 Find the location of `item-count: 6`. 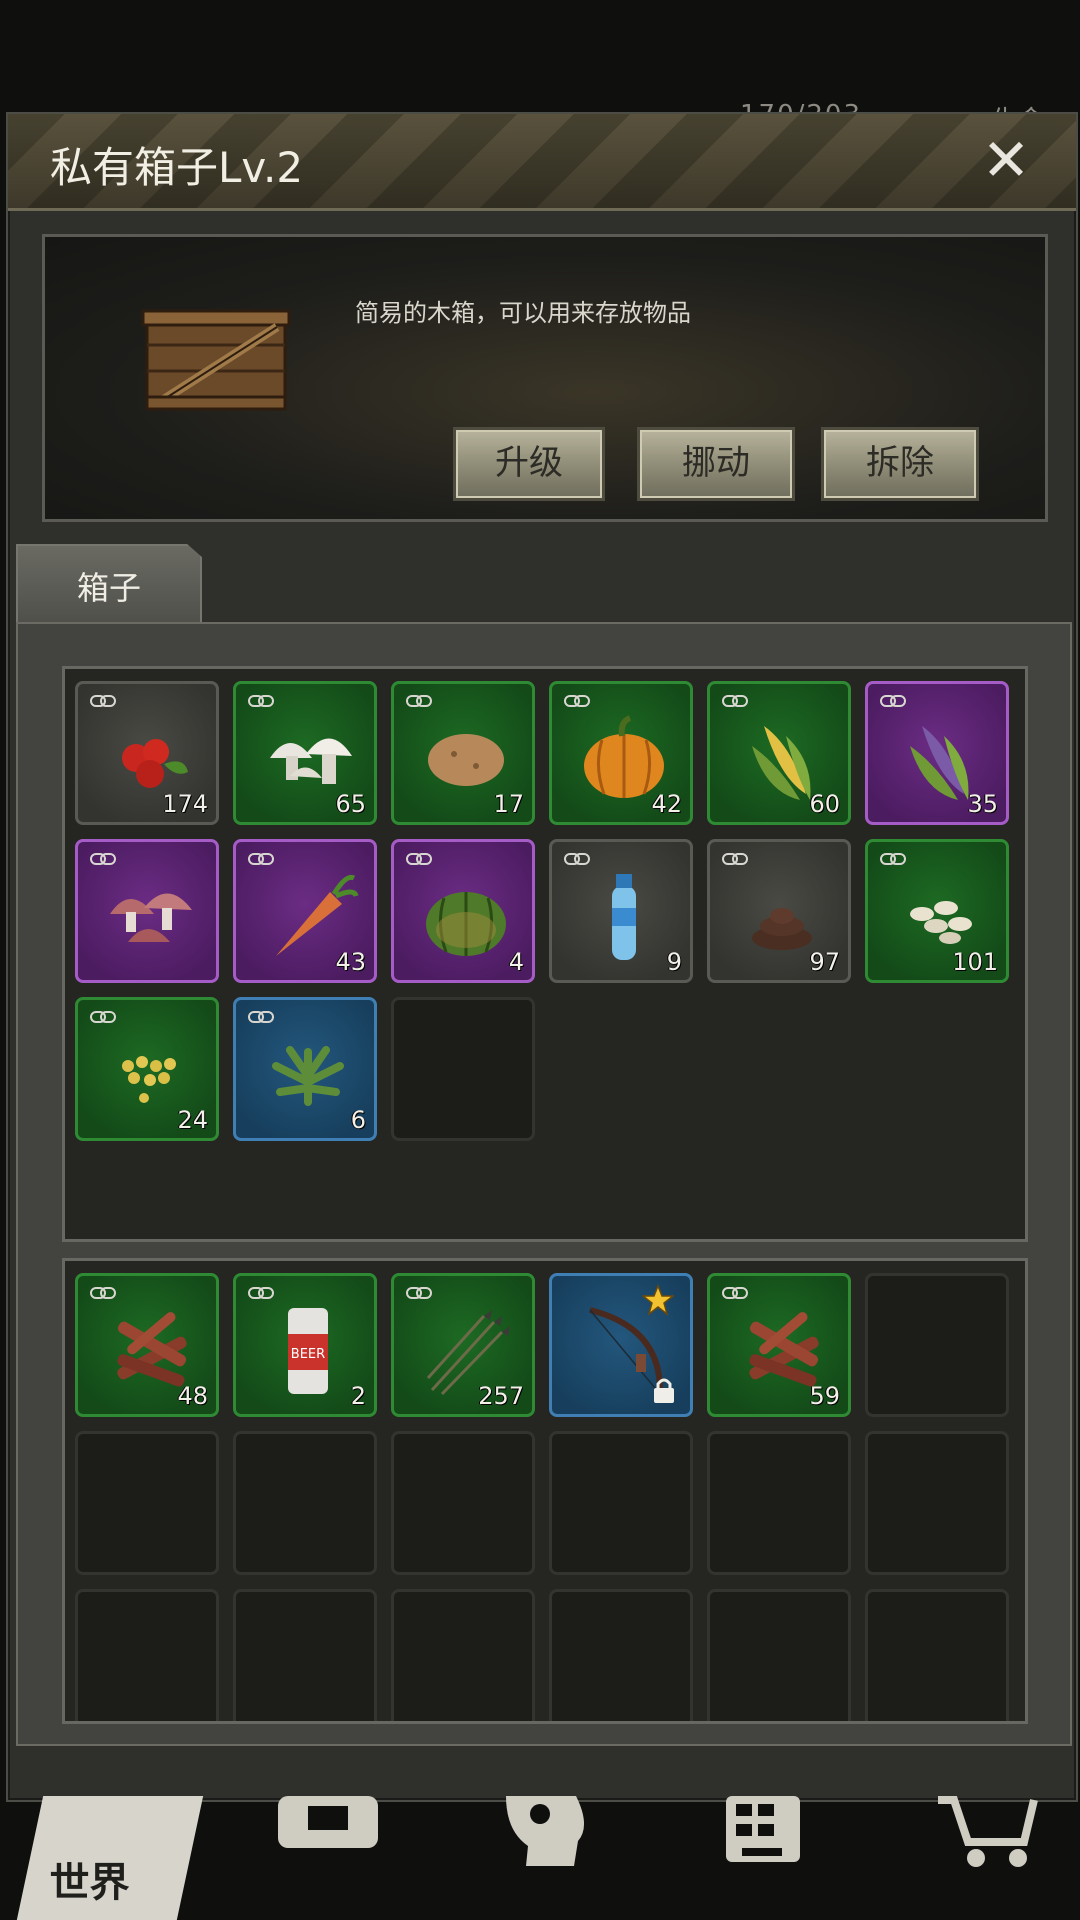

item-count: 6 is located at coordinates (358, 1120).